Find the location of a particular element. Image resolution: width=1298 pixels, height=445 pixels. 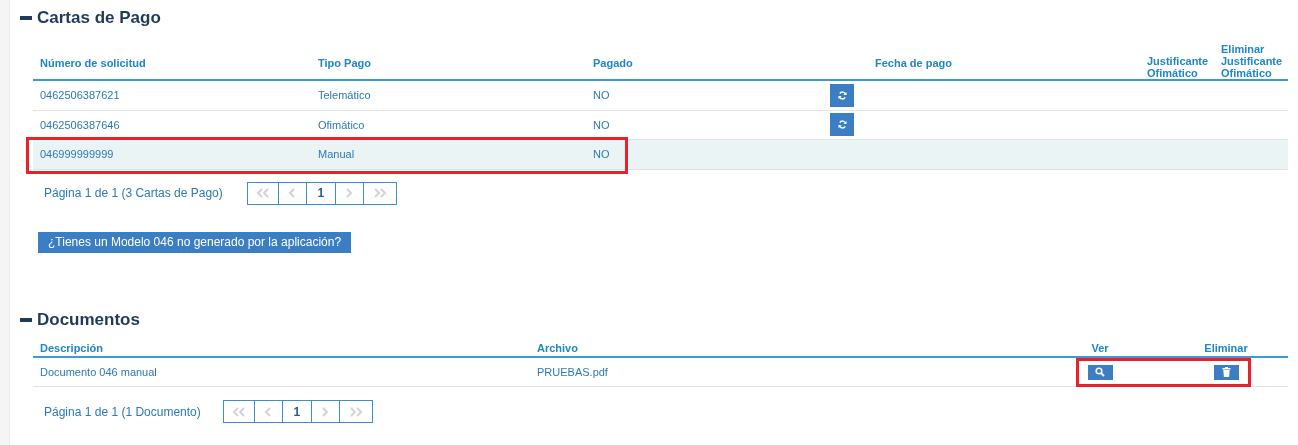

section-title: Cartas de Pago is located at coordinates (99, 18).